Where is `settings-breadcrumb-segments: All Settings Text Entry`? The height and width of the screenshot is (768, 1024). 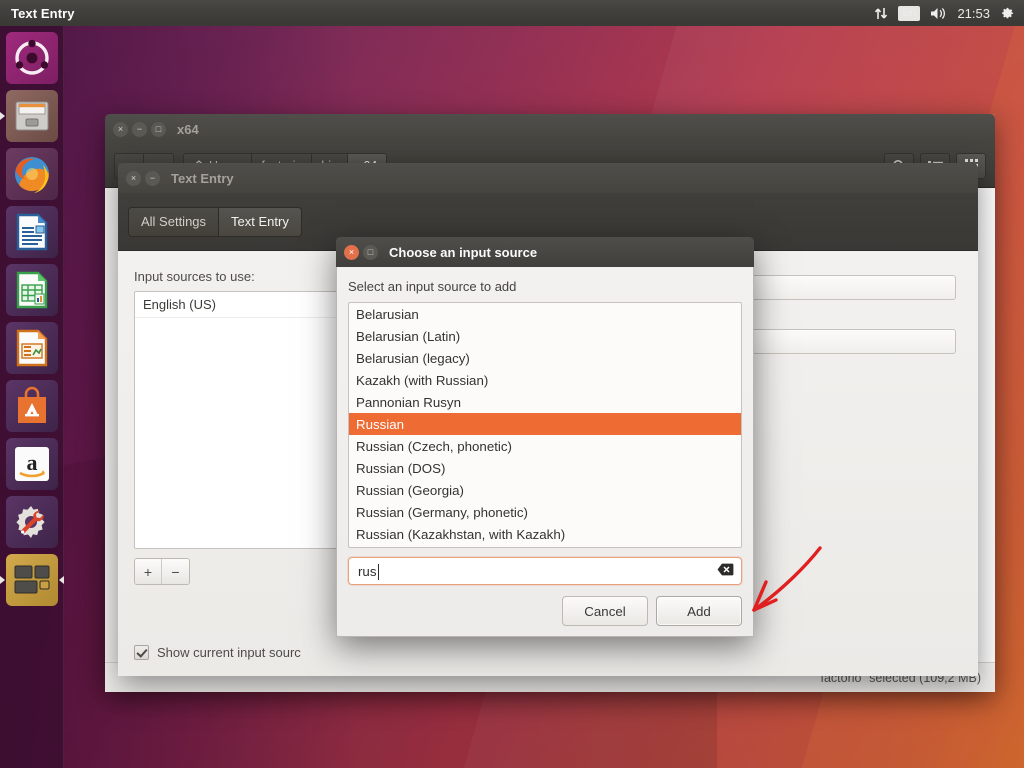
settings-breadcrumb-segments: All Settings Text Entry is located at coordinates (215, 221).